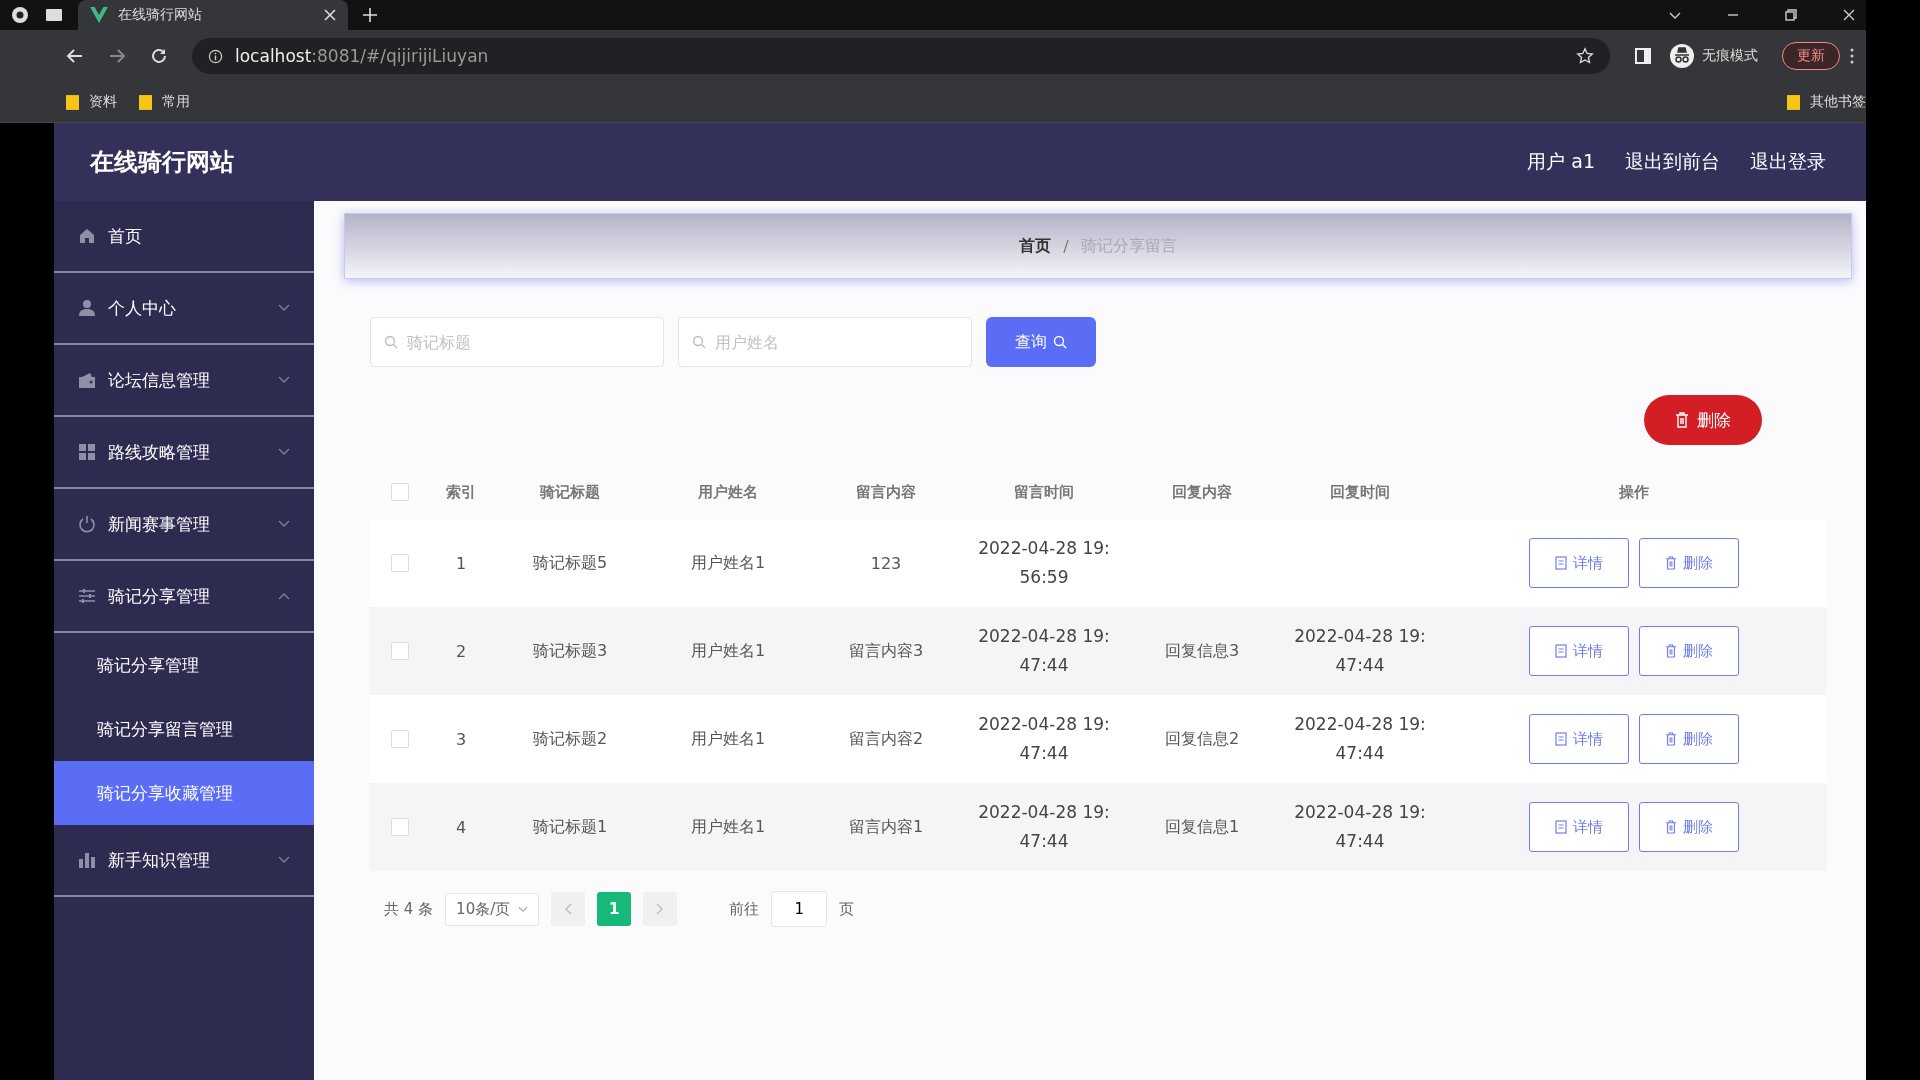 The height and width of the screenshot is (1080, 1920). What do you see at coordinates (1643, 56) in the screenshot?
I see `sidebar-panel-icon` at bounding box center [1643, 56].